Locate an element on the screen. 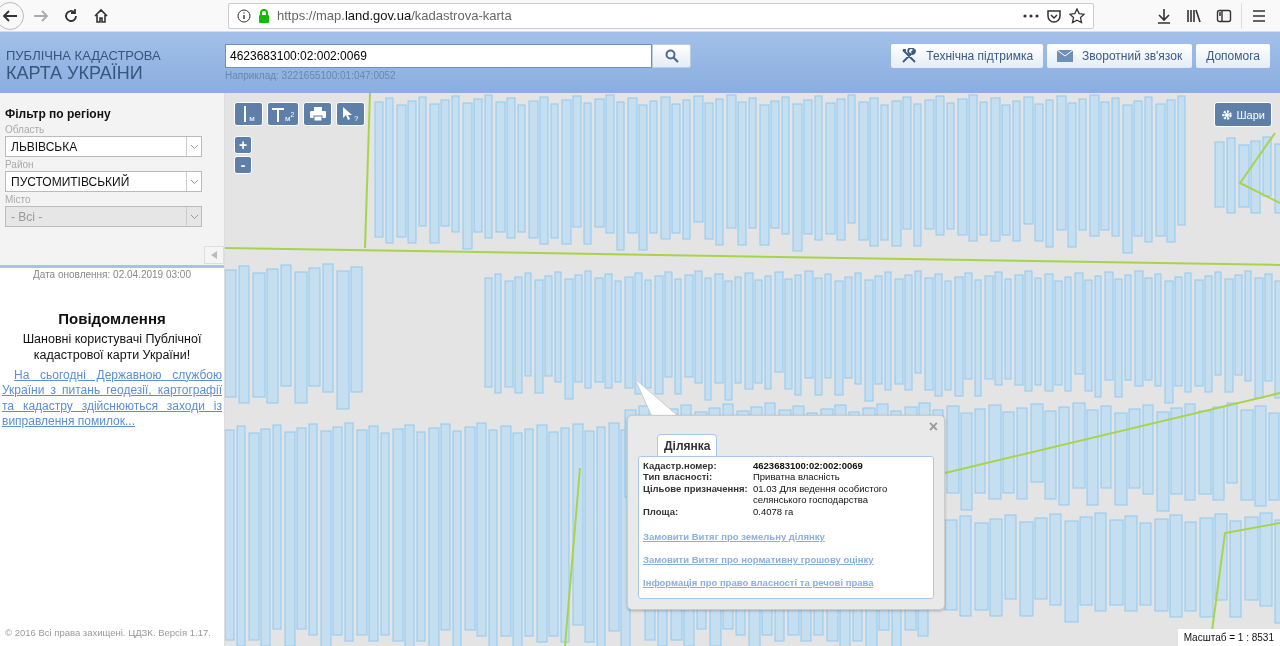  support-button: Технічна підтримка is located at coordinates (967, 56).